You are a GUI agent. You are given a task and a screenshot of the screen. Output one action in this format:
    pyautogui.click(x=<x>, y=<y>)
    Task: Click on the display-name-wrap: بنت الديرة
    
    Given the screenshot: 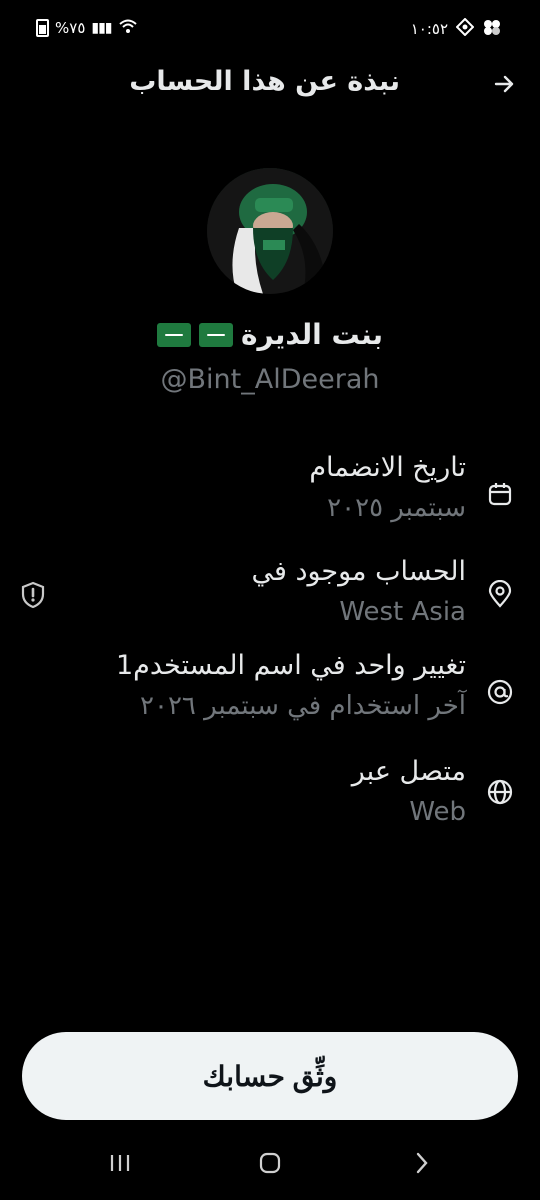 What is the action you would take?
    pyautogui.click(x=270, y=334)
    